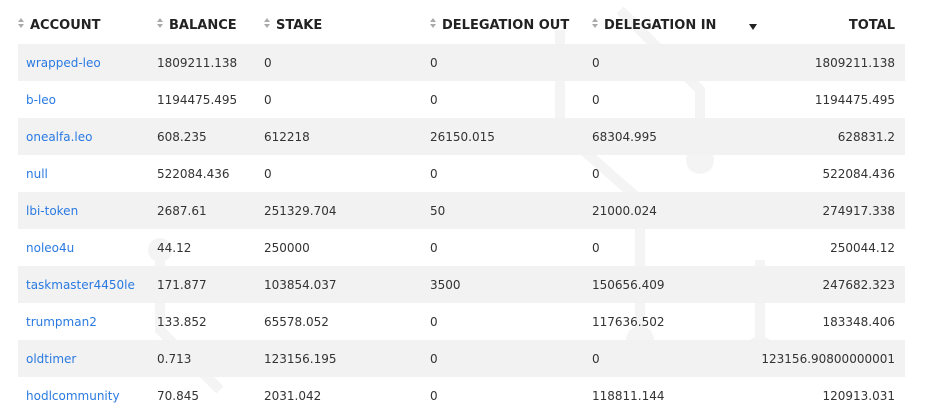 This screenshot has width=929, height=419. Describe the element at coordinates (73, 396) in the screenshot. I see `account-link: hodlcommunity` at that location.